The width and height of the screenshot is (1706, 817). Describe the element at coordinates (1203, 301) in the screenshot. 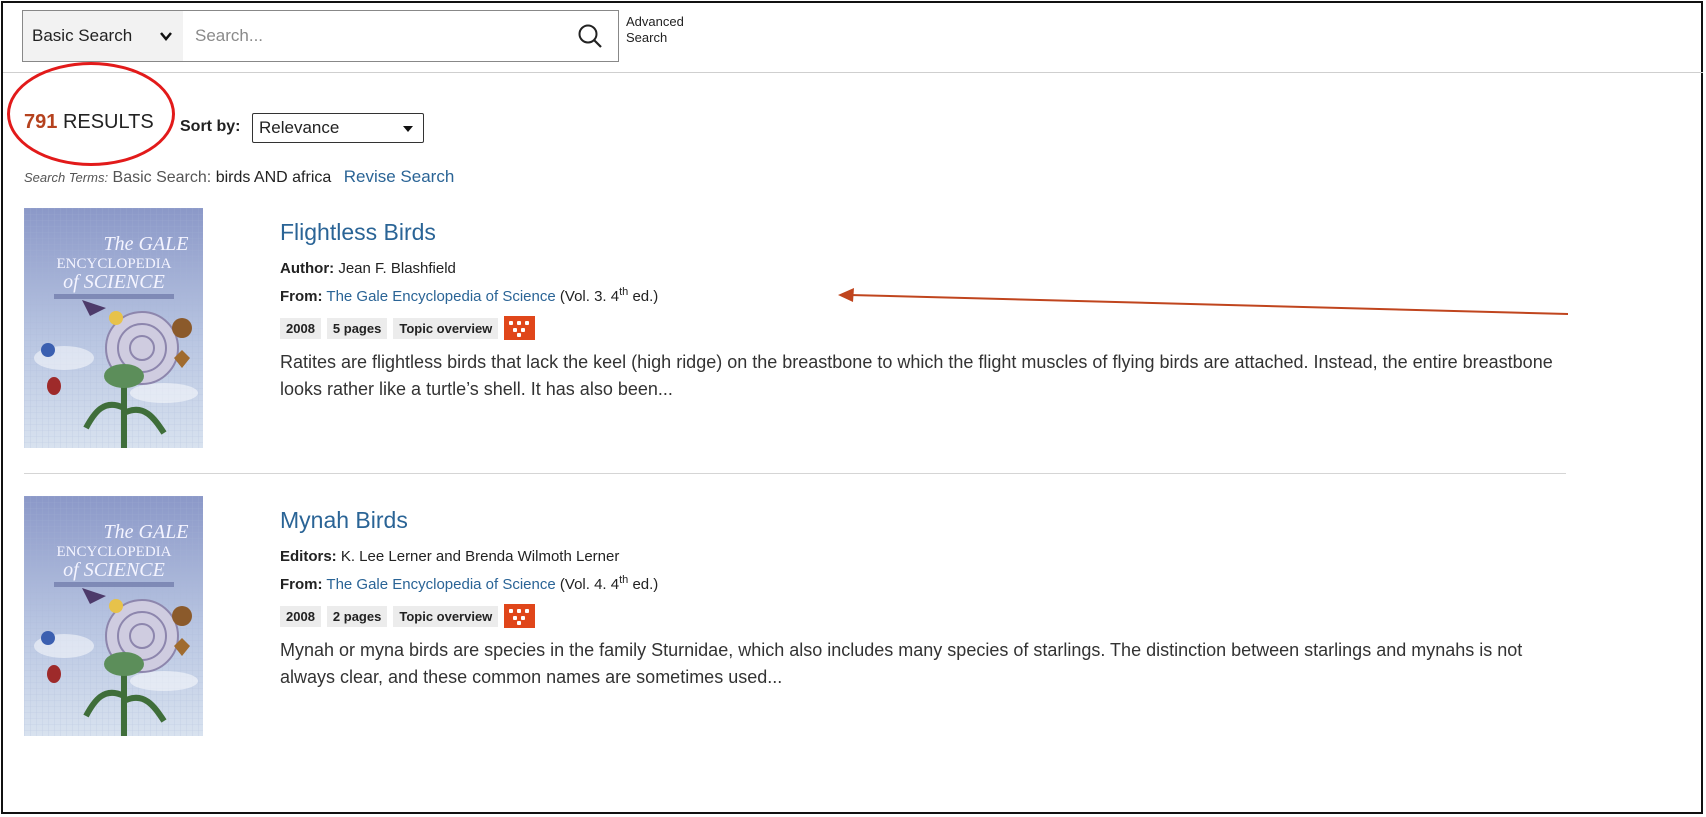

I see `annotation-arrow` at that location.